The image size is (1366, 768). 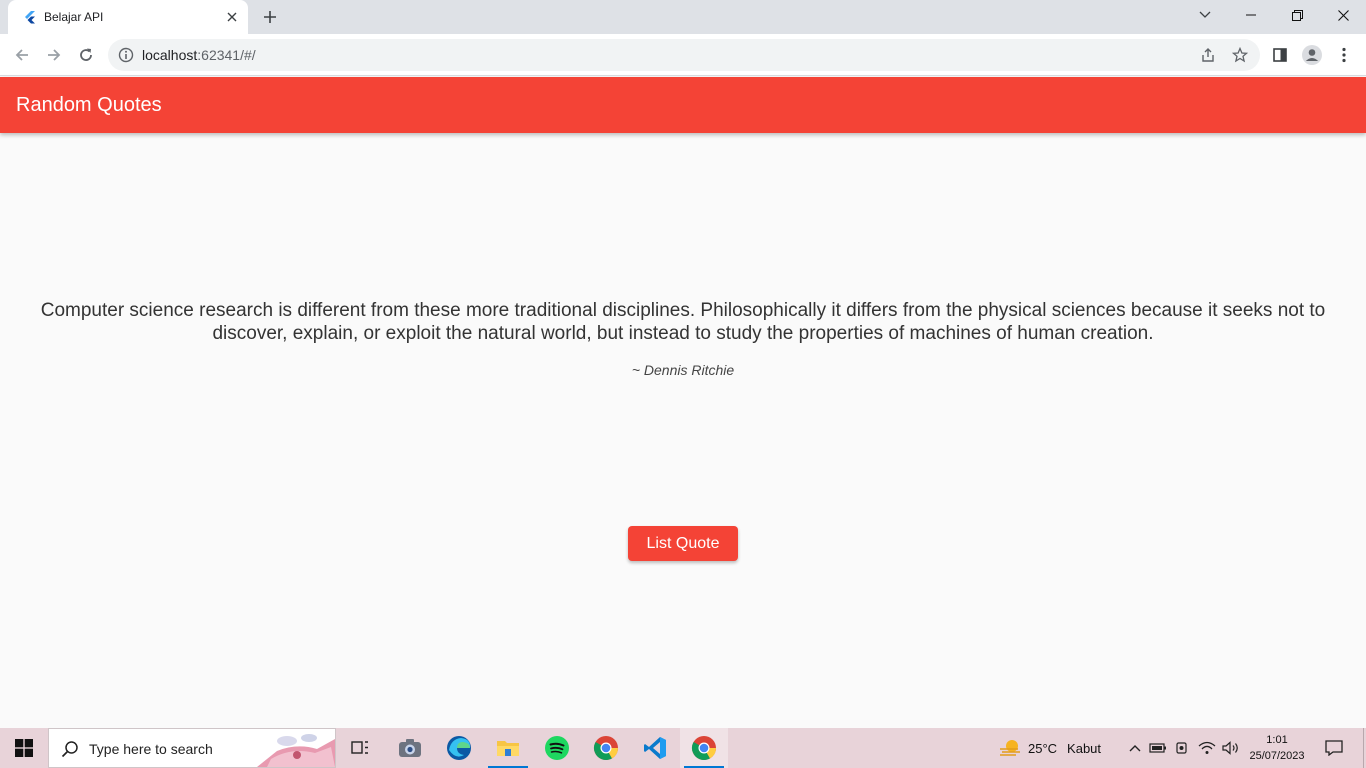 What do you see at coordinates (1251, 15) in the screenshot?
I see `minimize-icon` at bounding box center [1251, 15].